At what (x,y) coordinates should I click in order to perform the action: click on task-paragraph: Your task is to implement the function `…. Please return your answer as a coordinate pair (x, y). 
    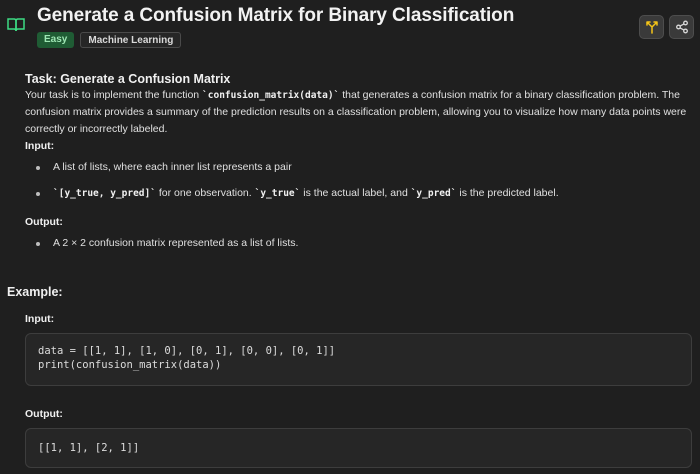
    Looking at the image, I should click on (357, 112).